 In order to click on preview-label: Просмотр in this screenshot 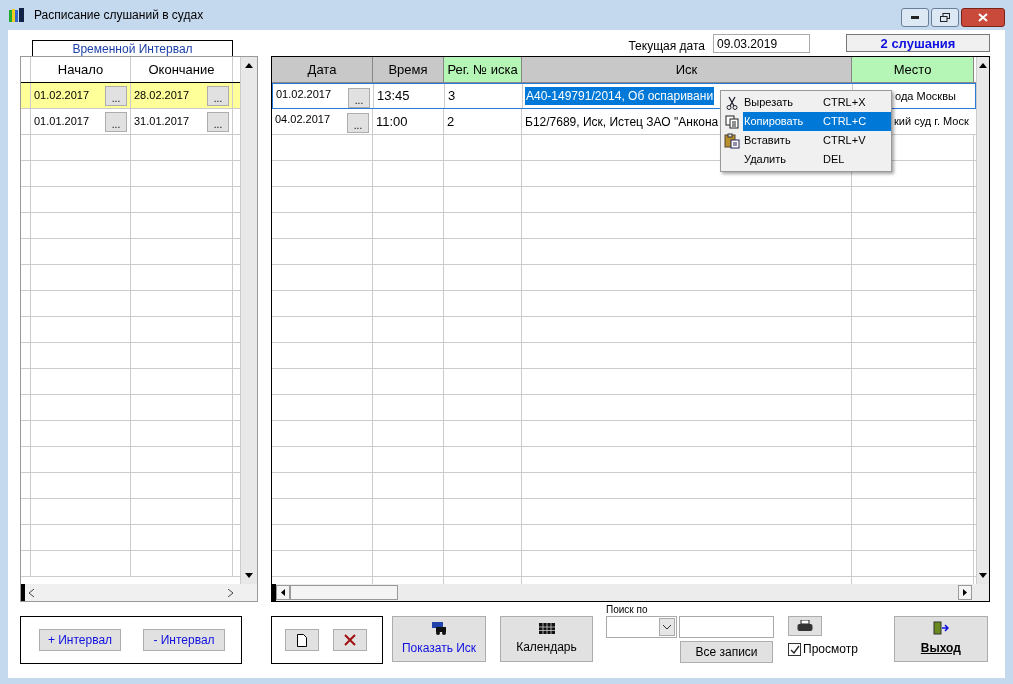, I will do `click(830, 649)`.